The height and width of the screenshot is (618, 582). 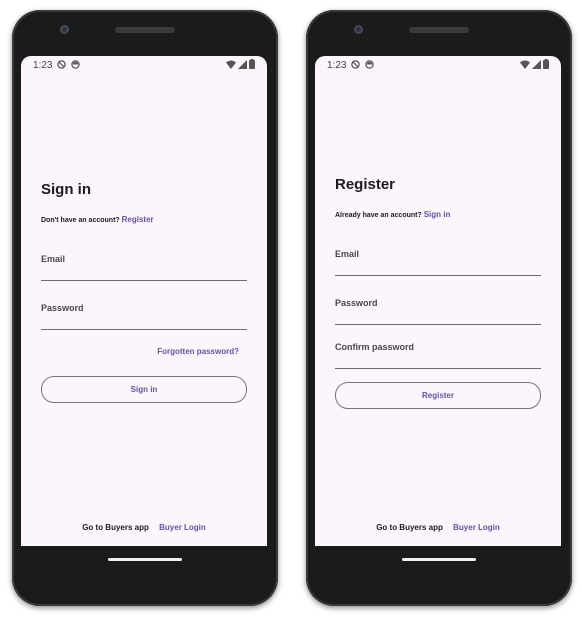 What do you see at coordinates (375, 347) in the screenshot?
I see `confirm-password-label: Confirm password` at bounding box center [375, 347].